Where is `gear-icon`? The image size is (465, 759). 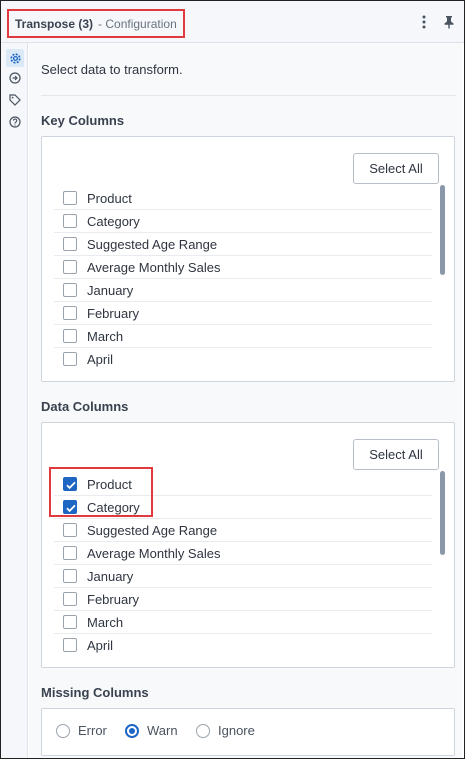
gear-icon is located at coordinates (15, 58).